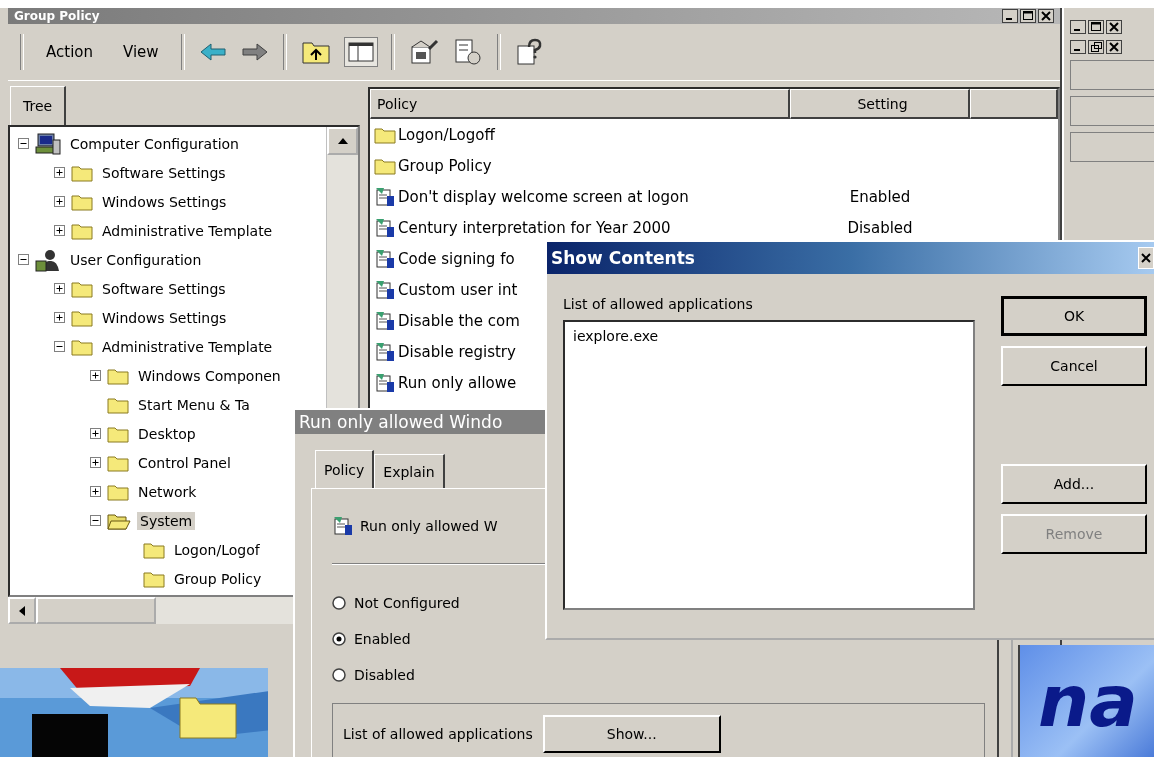 This screenshot has width=1154, height=757. What do you see at coordinates (57, 16) in the screenshot?
I see `window-title: Group Policy` at bounding box center [57, 16].